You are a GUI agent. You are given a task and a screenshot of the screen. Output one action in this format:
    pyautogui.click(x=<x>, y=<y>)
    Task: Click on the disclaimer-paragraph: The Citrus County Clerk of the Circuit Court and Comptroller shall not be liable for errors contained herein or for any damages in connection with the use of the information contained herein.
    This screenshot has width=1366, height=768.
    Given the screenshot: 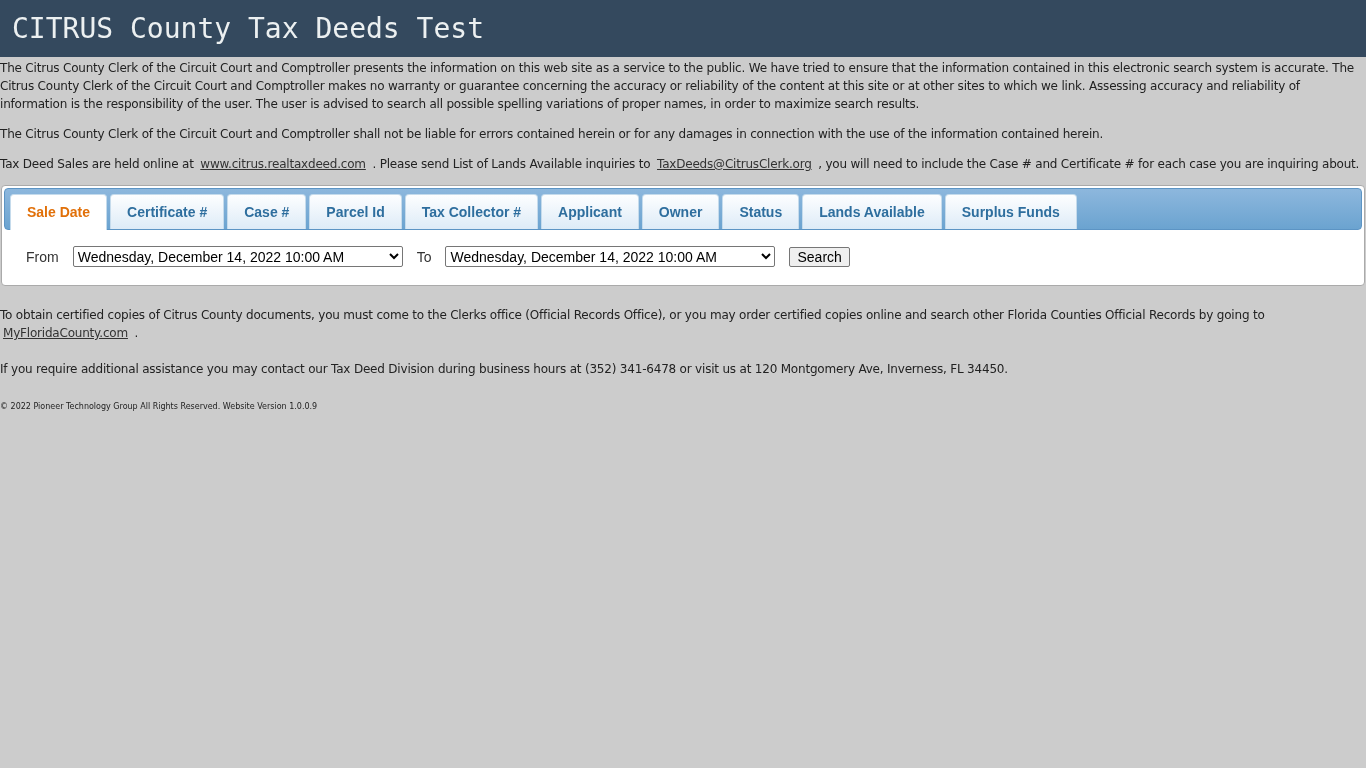 What is the action you would take?
    pyautogui.click(x=552, y=134)
    